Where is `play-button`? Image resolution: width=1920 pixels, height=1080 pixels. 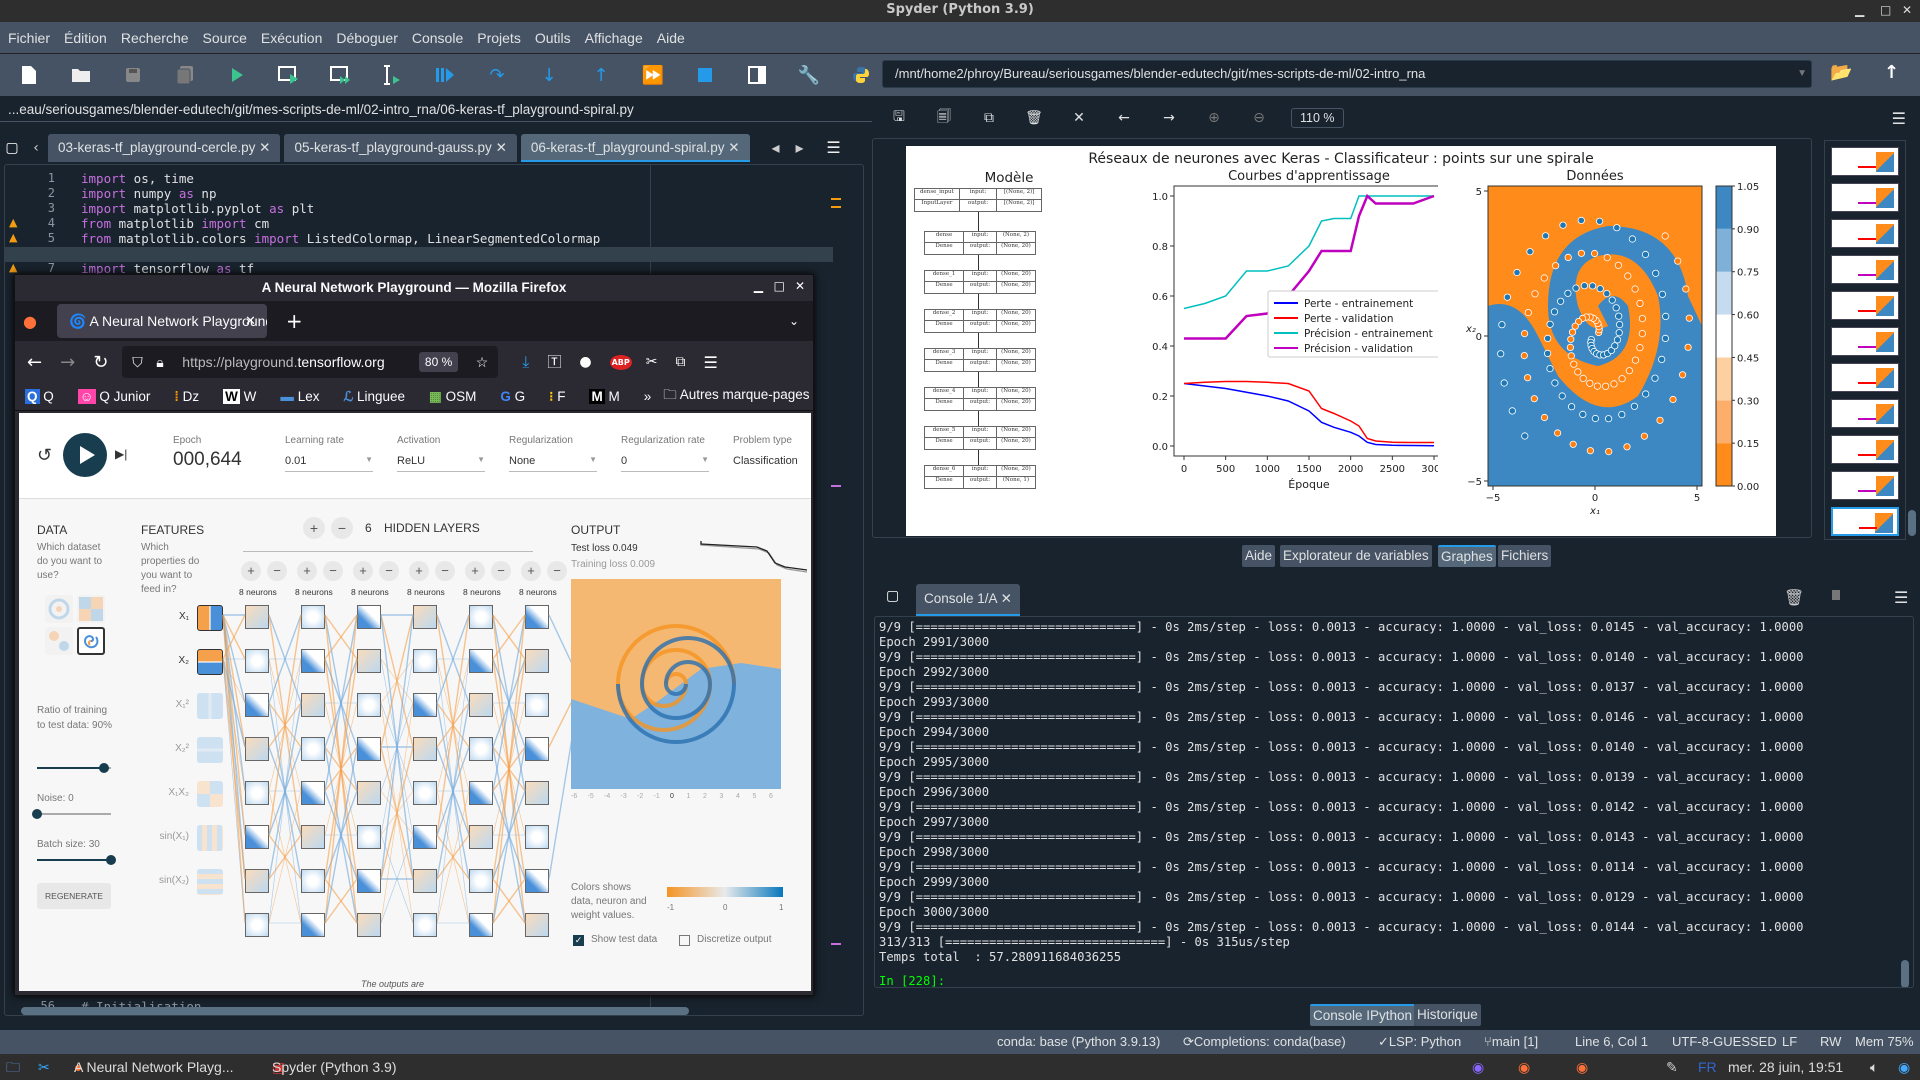
play-button is located at coordinates (85, 455).